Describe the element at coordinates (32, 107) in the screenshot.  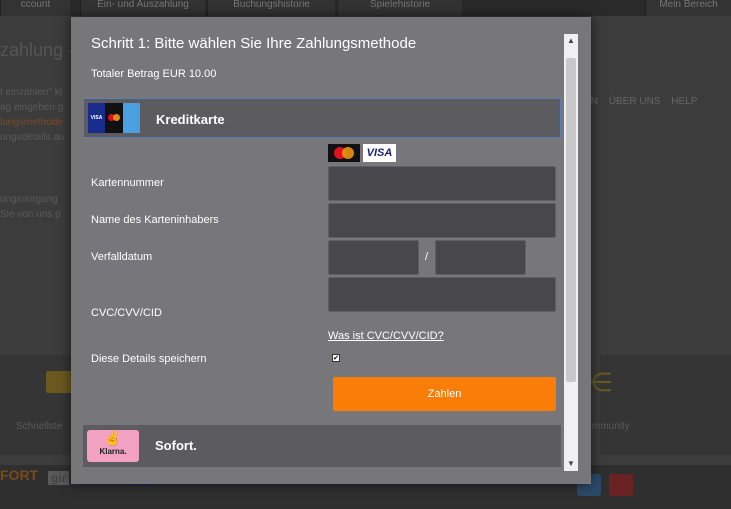
I see `bg-text-line: ag eingeben g` at that location.